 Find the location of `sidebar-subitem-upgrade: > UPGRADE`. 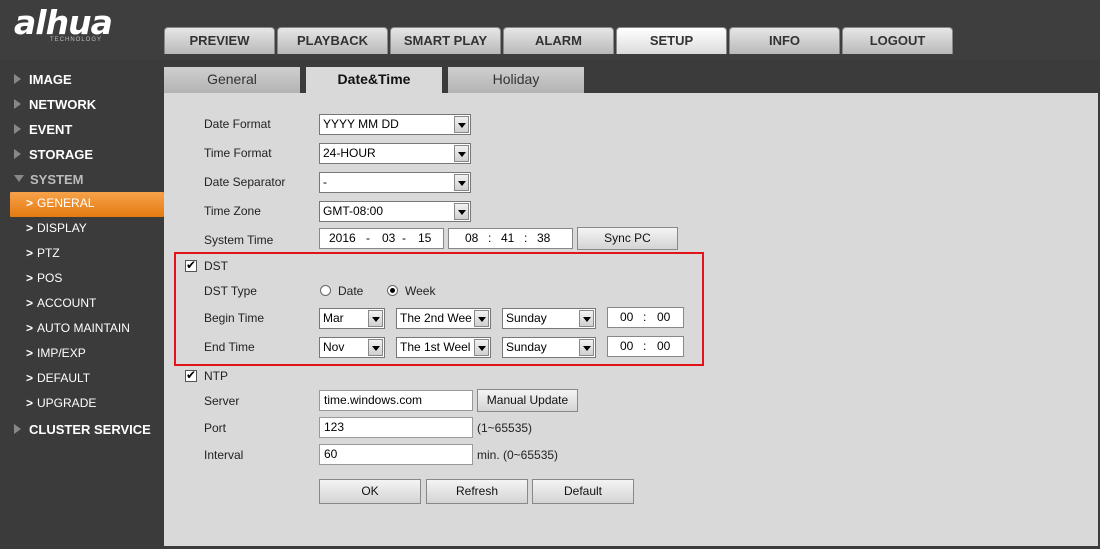

sidebar-subitem-upgrade: > UPGRADE is located at coordinates (82, 404).